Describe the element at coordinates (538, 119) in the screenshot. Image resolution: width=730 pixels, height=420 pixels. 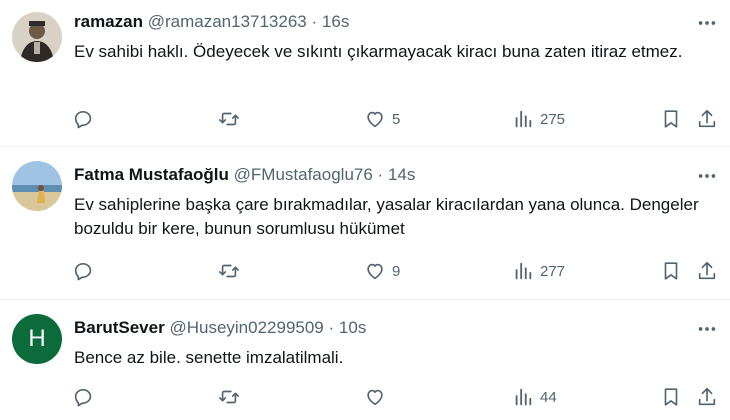
I see `views-button: 275` at that location.